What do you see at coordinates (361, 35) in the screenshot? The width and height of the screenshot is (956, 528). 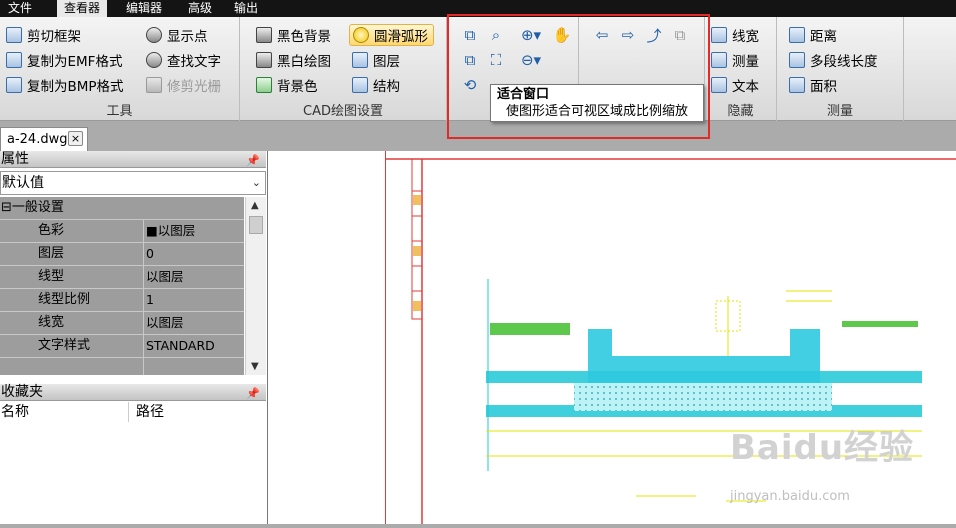 I see `smooth-arc-icon` at bounding box center [361, 35].